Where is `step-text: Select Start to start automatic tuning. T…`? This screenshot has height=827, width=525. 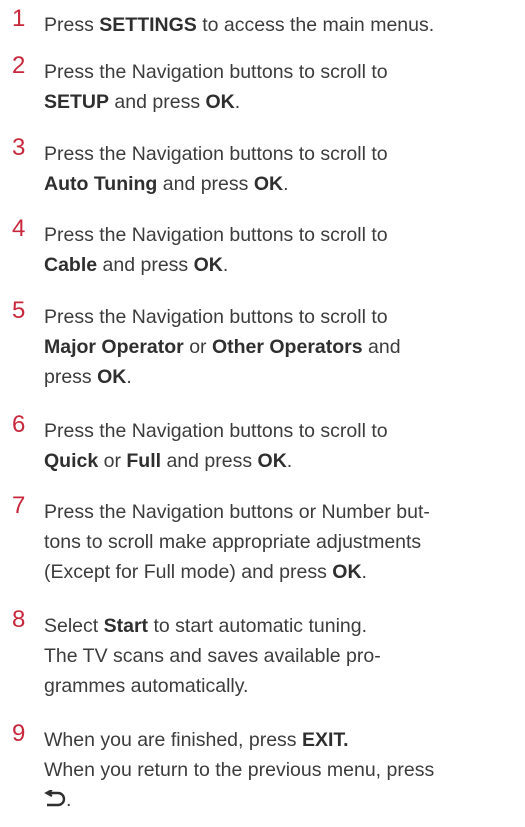
step-text: Select Start to start automatic tuning. T… is located at coordinates (283, 656).